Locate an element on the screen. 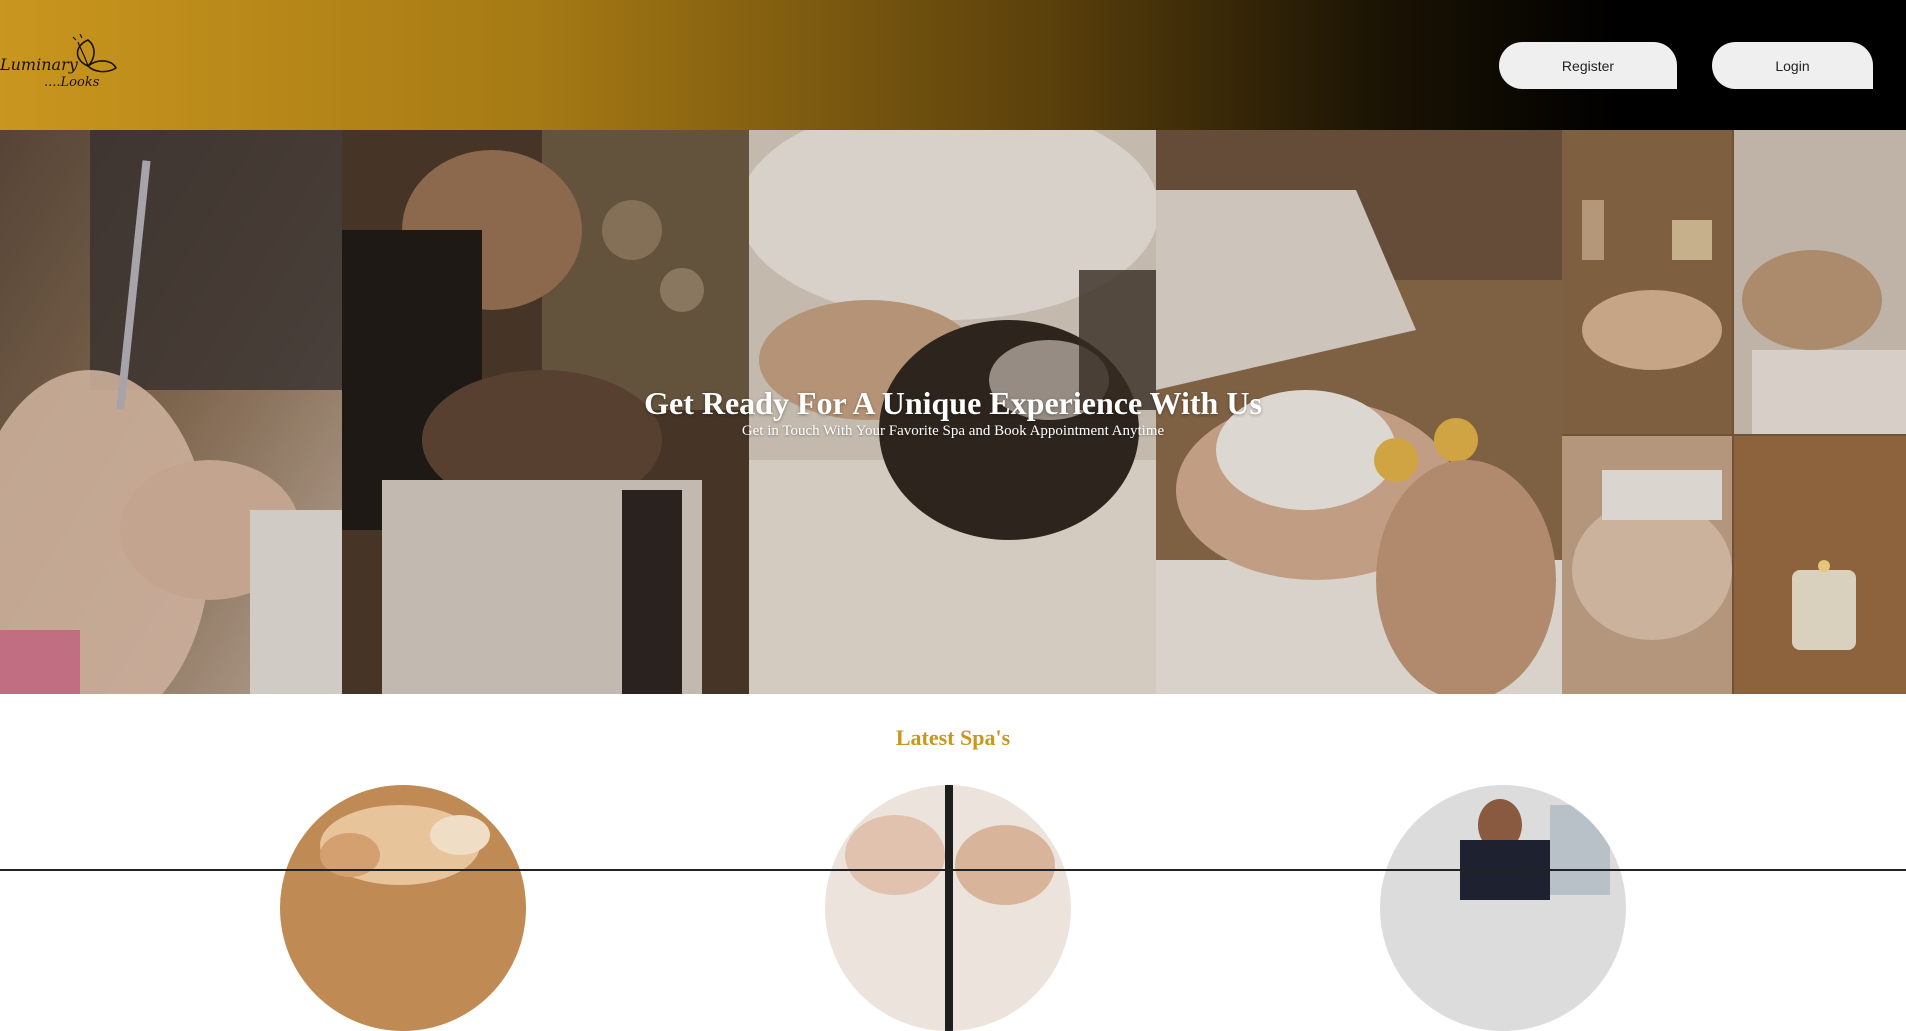 This screenshot has width=1906, height=1031. logo-text-primary: Luminary is located at coordinates (39, 64).